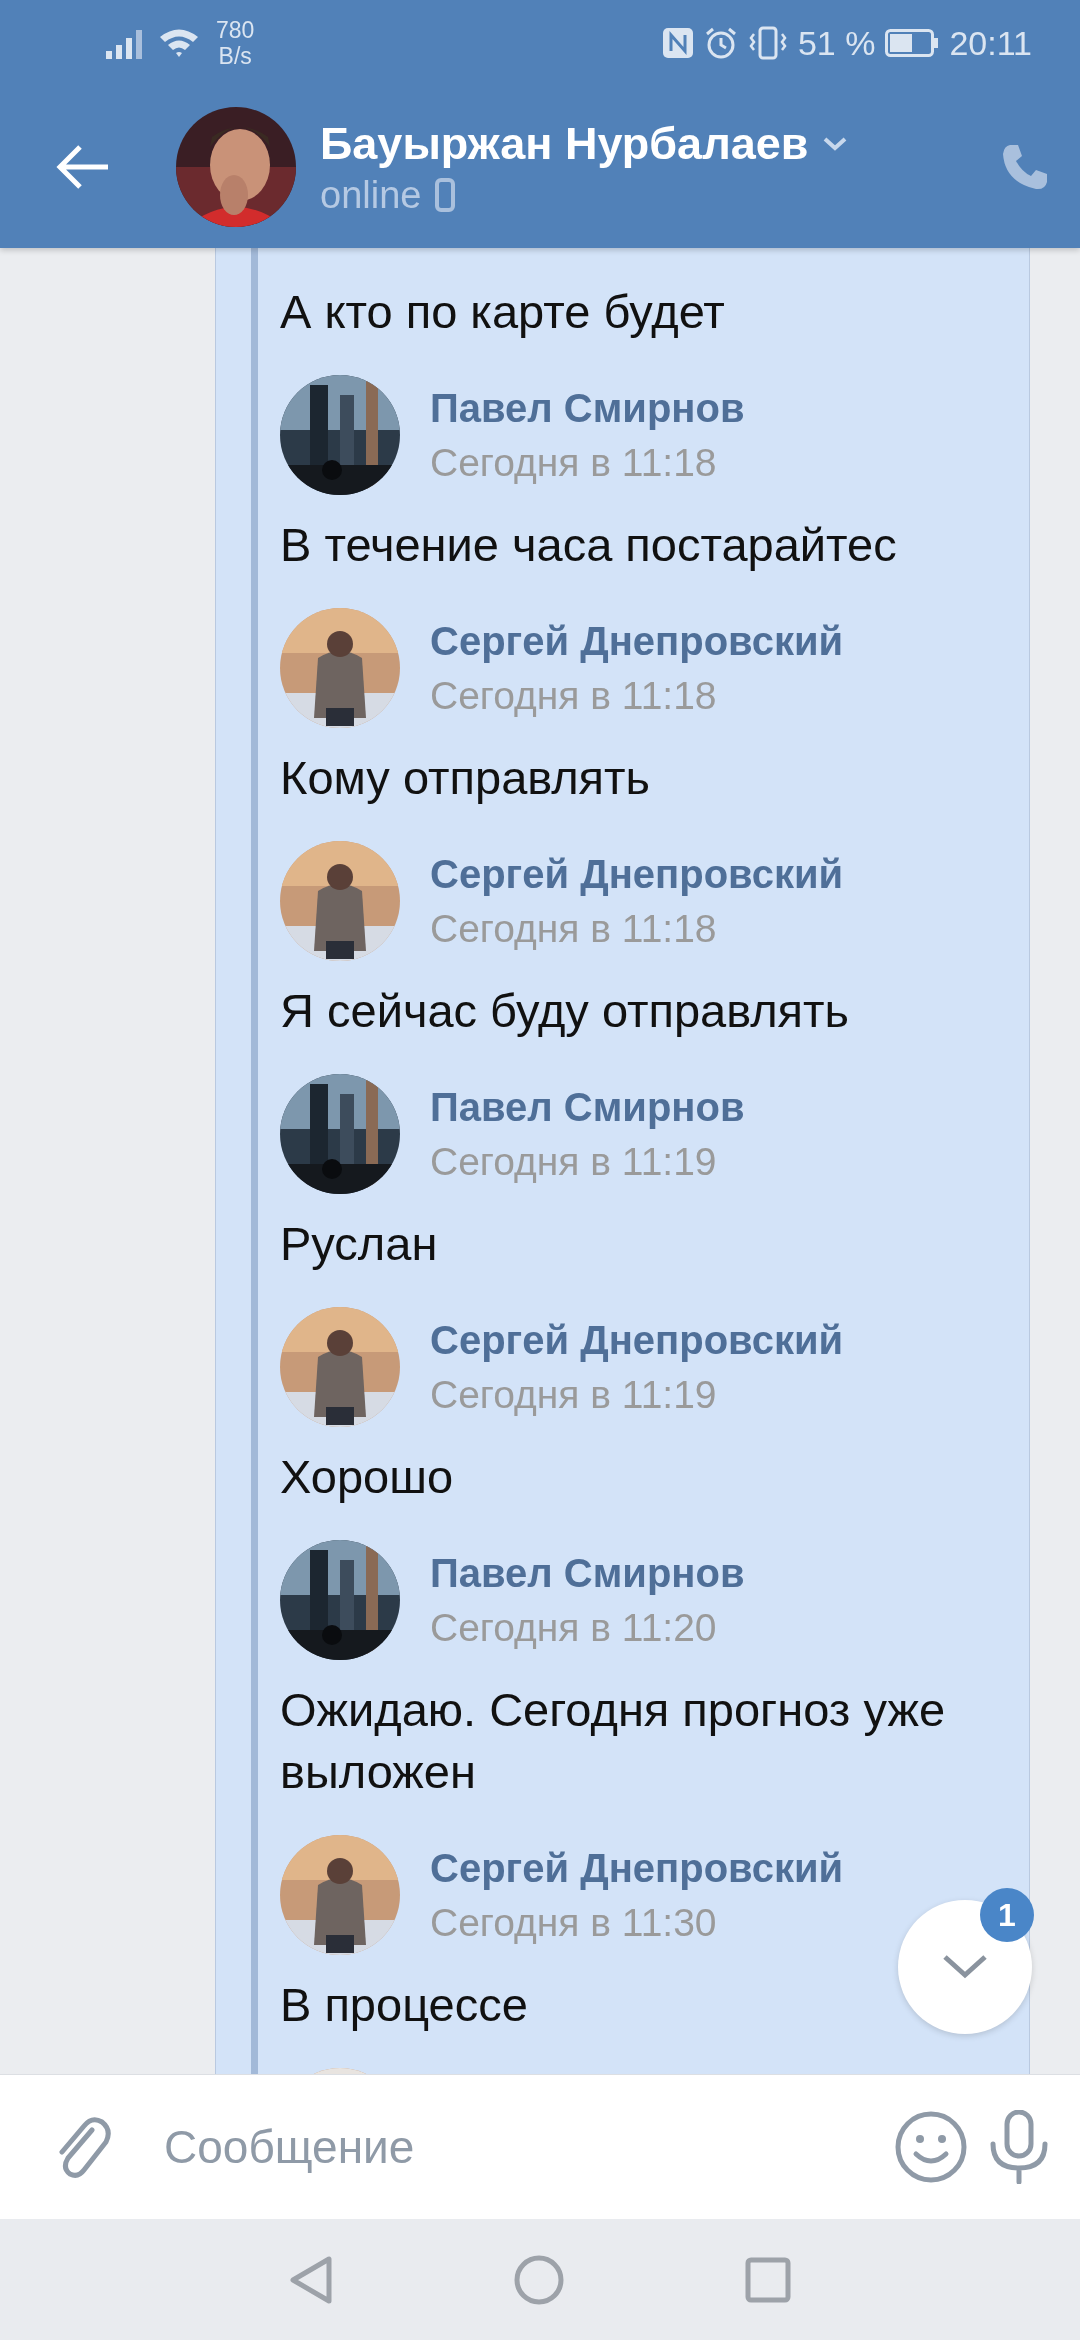 The image size is (1080, 2340). I want to click on nfc-icon, so click(677, 43).